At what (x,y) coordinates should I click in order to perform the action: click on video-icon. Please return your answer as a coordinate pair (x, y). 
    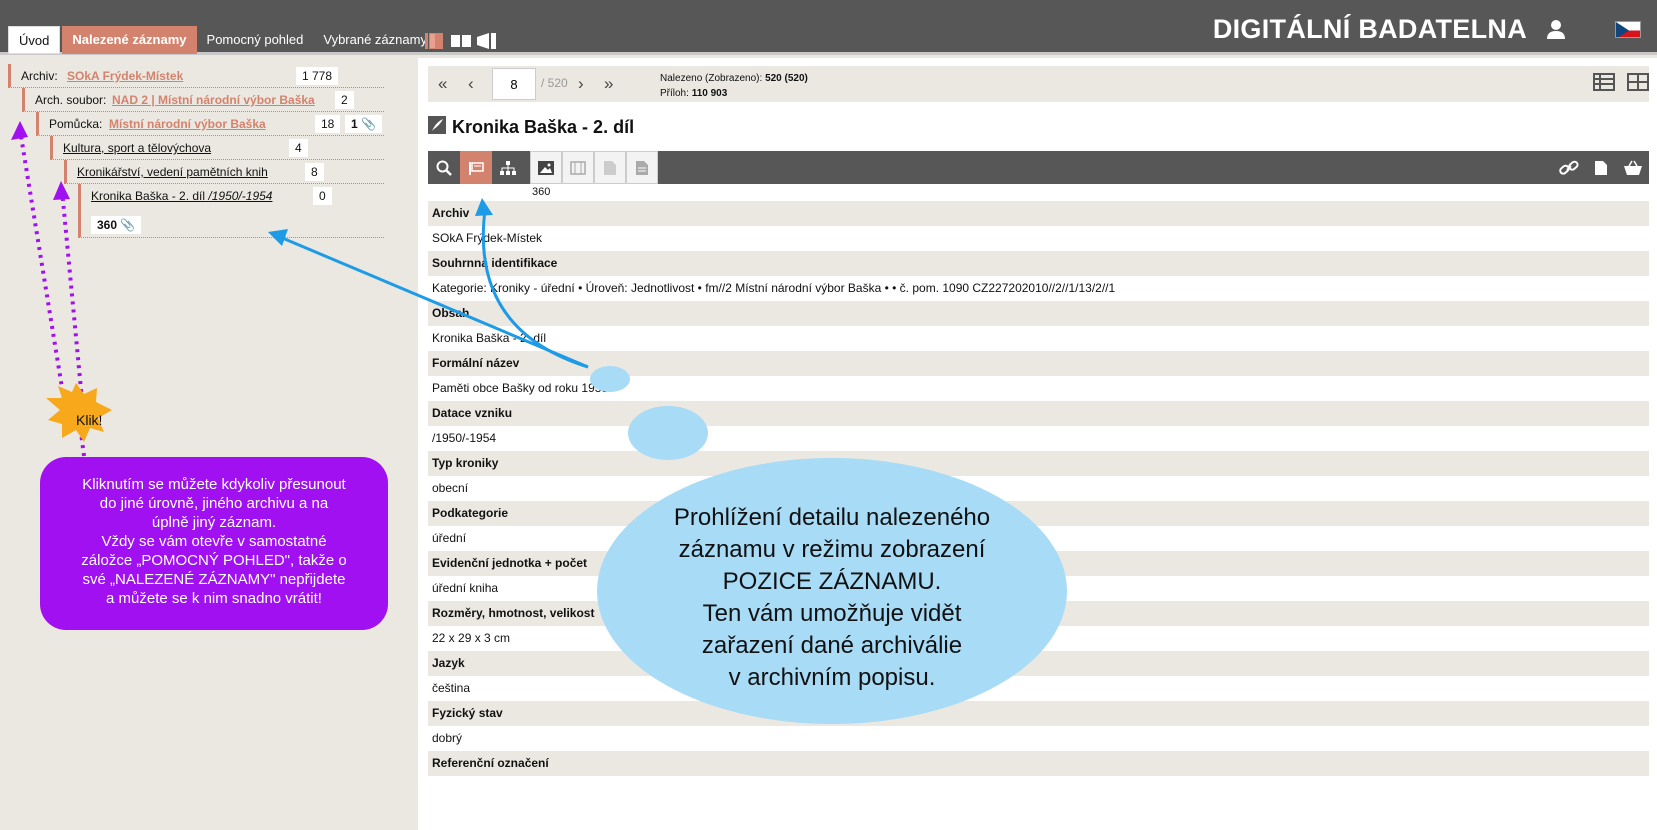
    Looking at the image, I should click on (578, 167).